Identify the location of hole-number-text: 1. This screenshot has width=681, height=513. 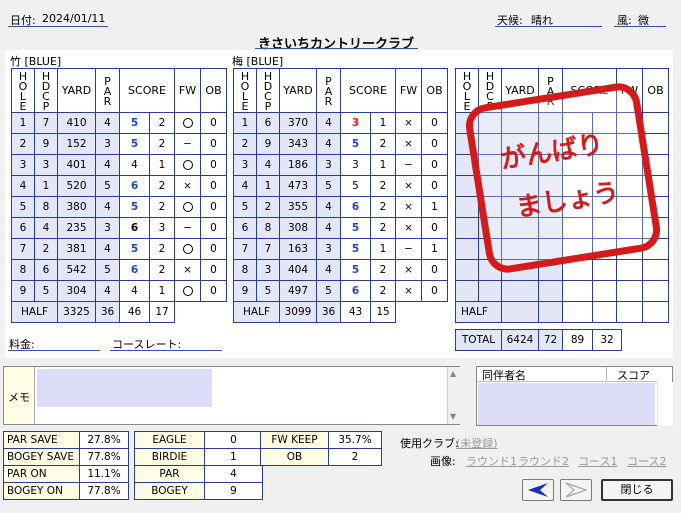
(23, 123).